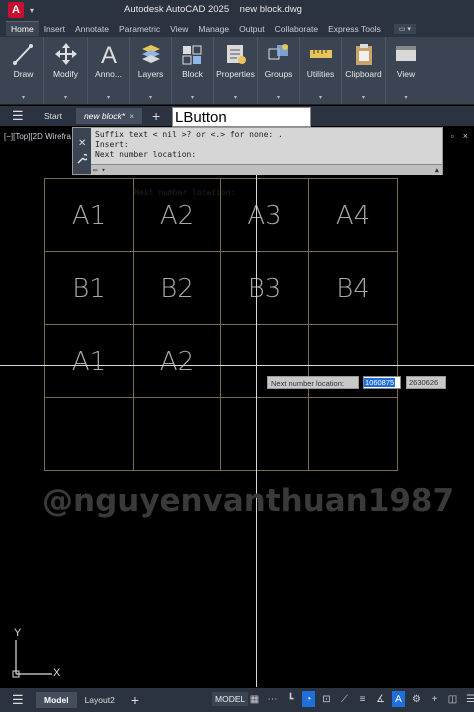 This screenshot has width=474, height=712. I want to click on crosshair-vertical, so click(256, 407).